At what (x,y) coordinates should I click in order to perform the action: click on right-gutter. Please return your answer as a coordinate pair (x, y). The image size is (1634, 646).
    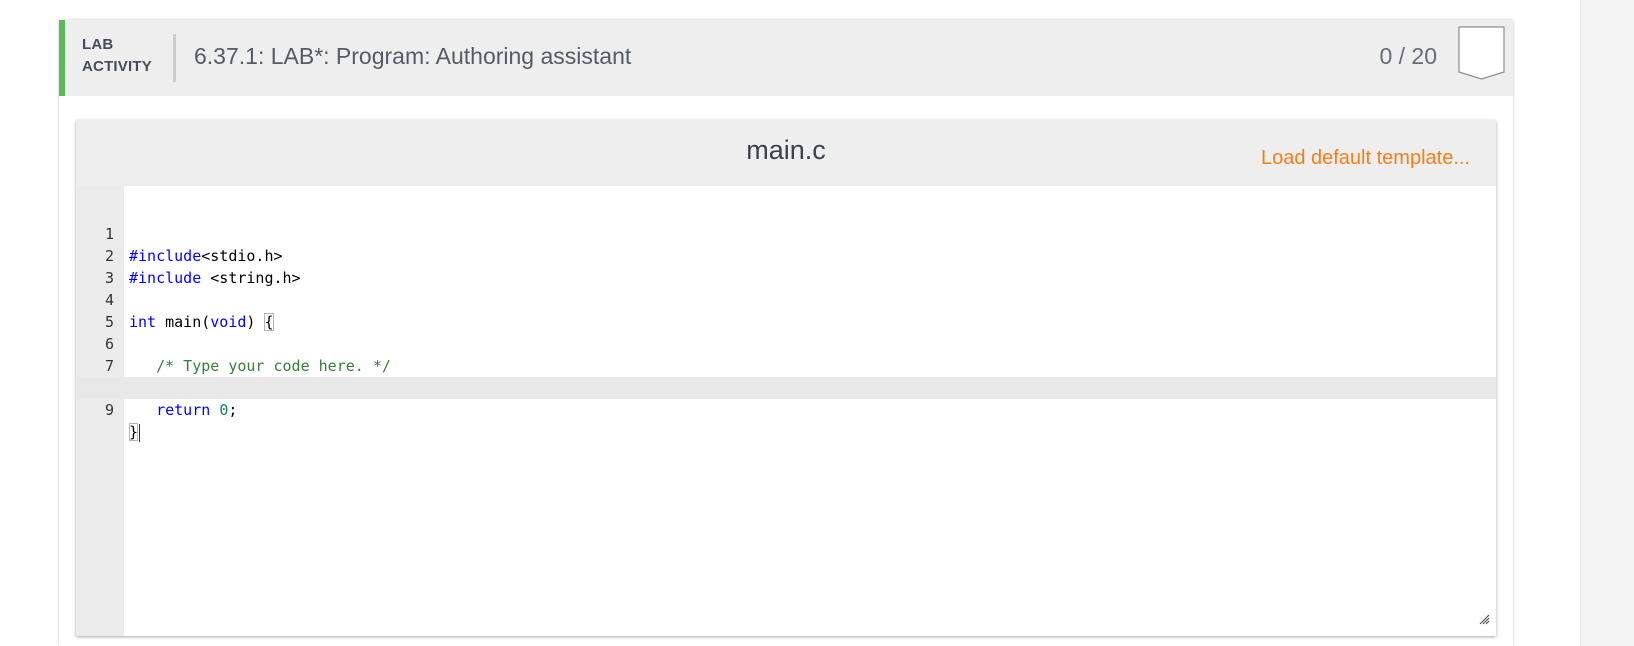
    Looking at the image, I should click on (1607, 323).